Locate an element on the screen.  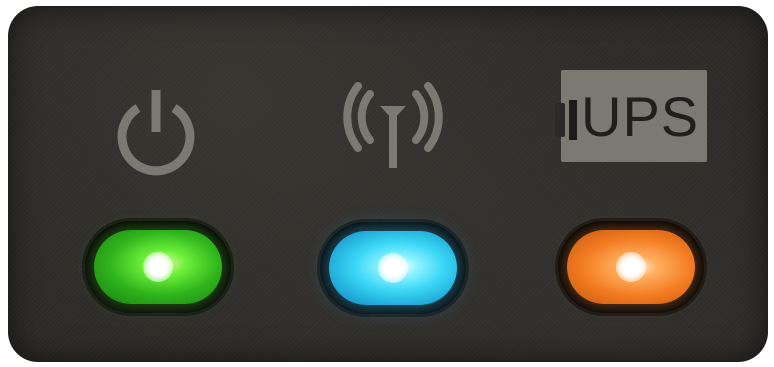
wireless-led-housing is located at coordinates (393, 268).